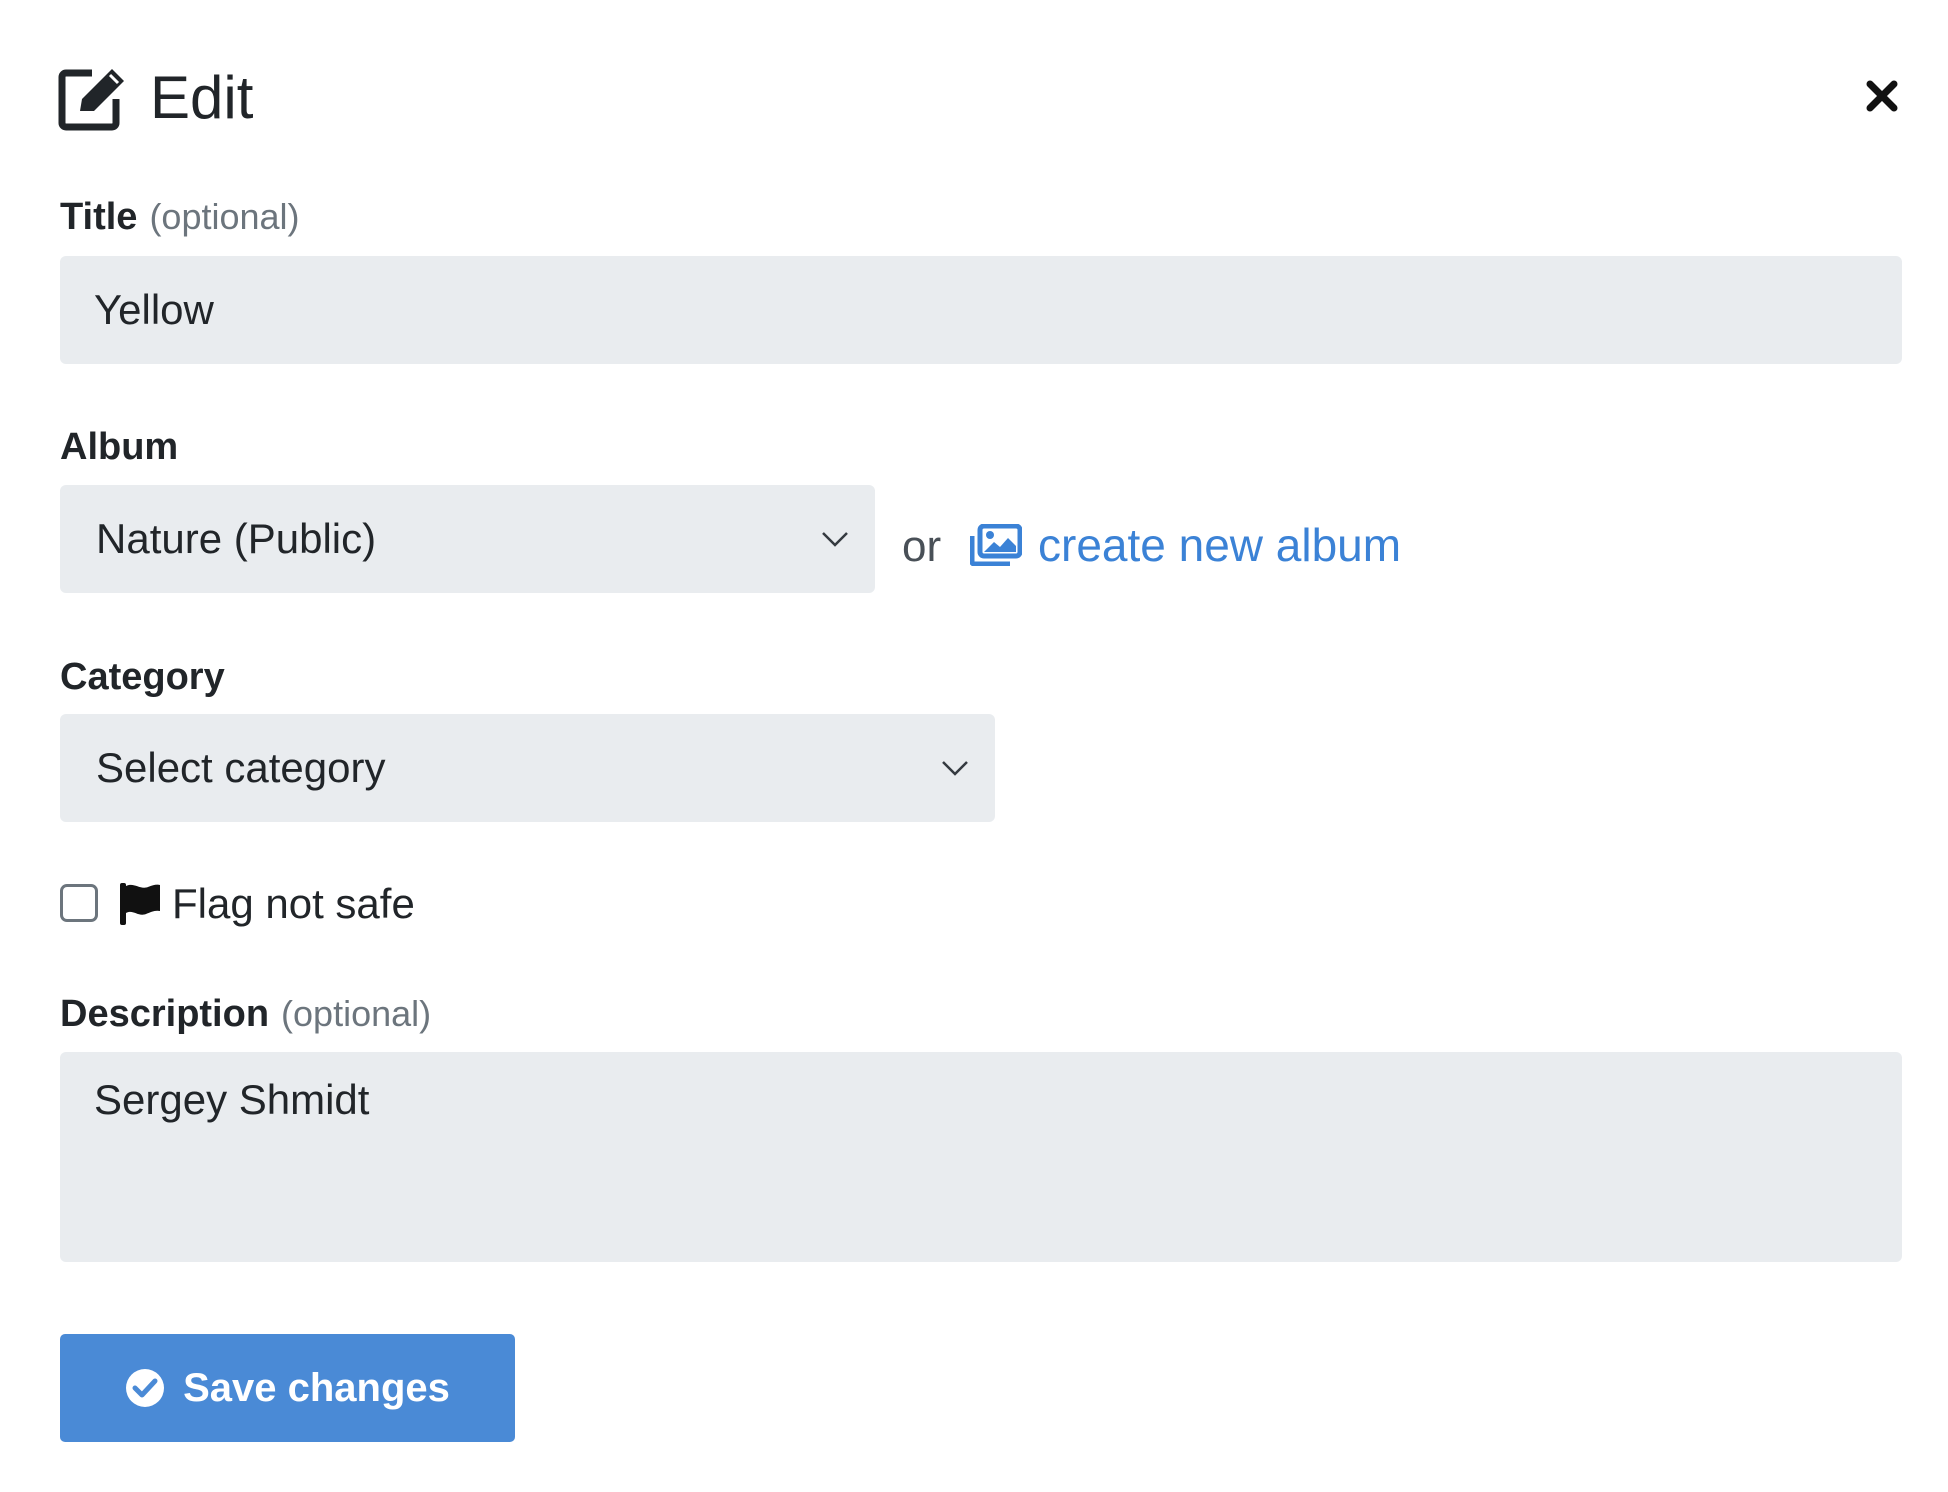 Image resolution: width=1948 pixels, height=1492 pixels. I want to click on title-optional-hint: (optional), so click(224, 216).